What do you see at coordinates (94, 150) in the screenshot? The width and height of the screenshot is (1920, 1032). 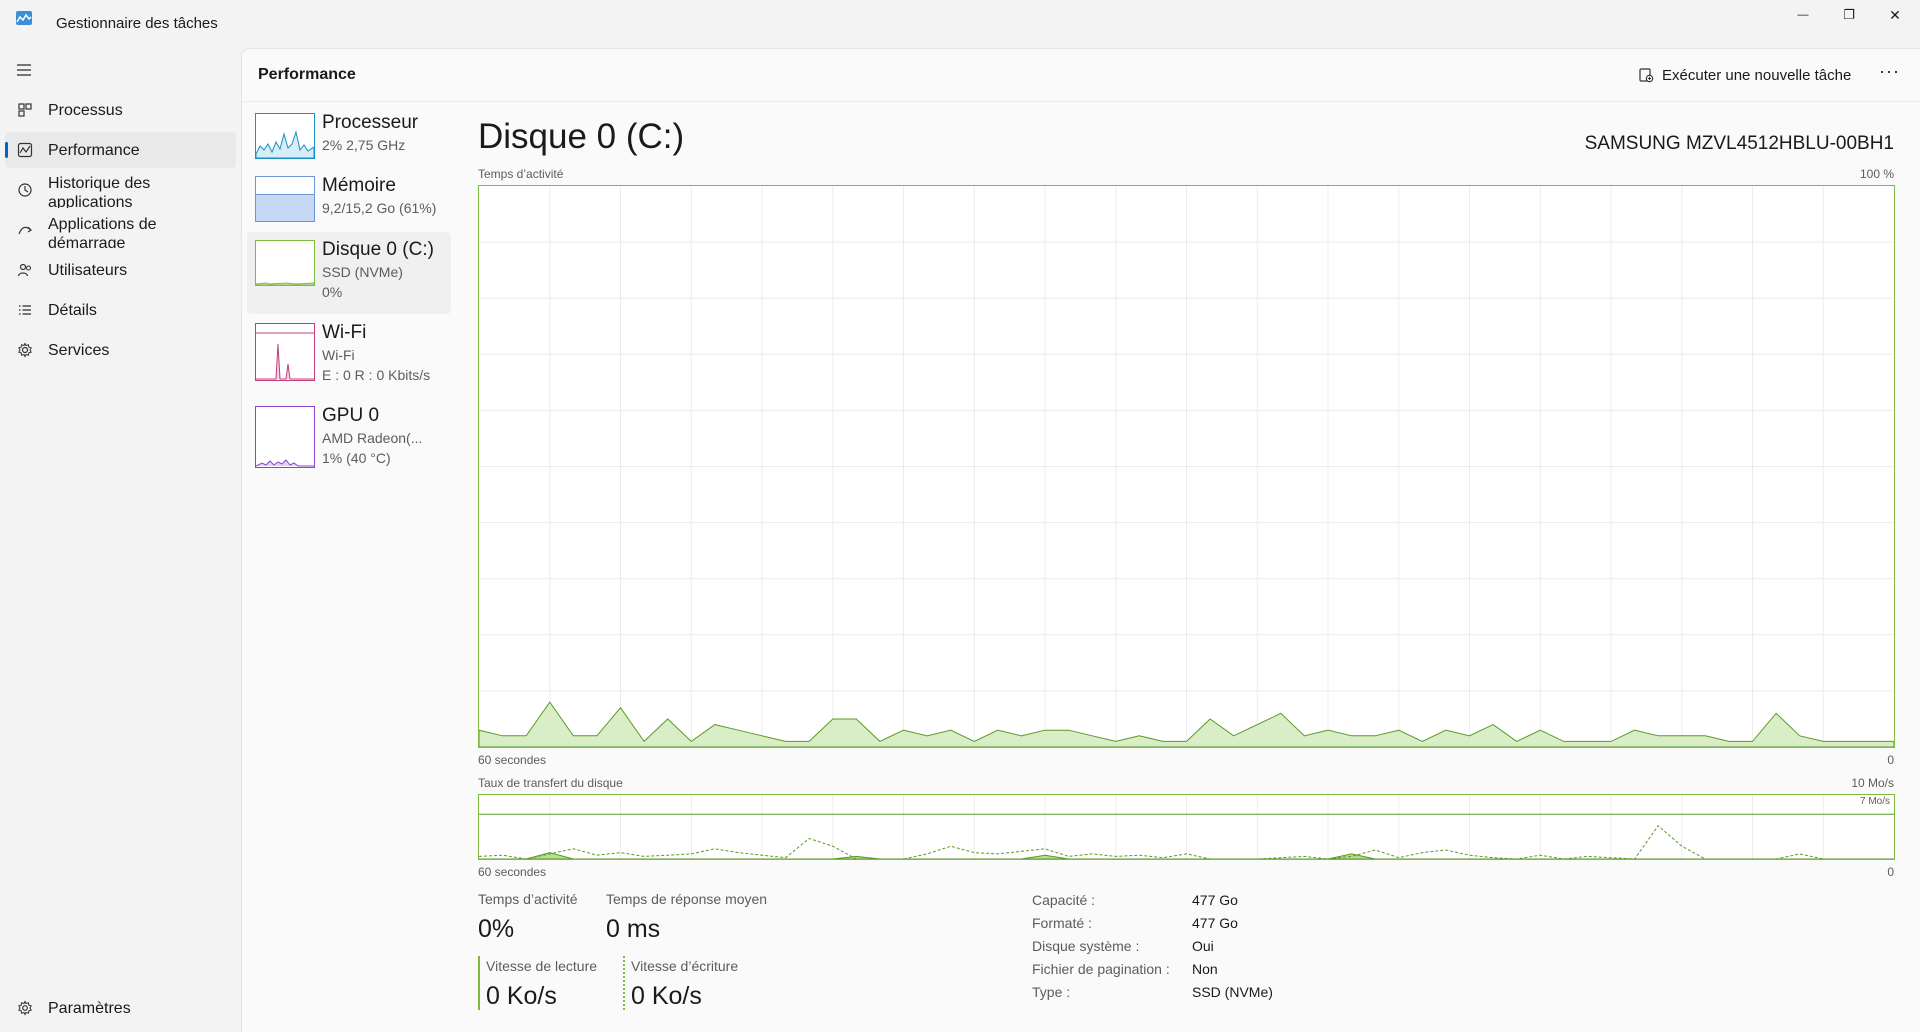 I see `sidebar-item-label: Performance` at bounding box center [94, 150].